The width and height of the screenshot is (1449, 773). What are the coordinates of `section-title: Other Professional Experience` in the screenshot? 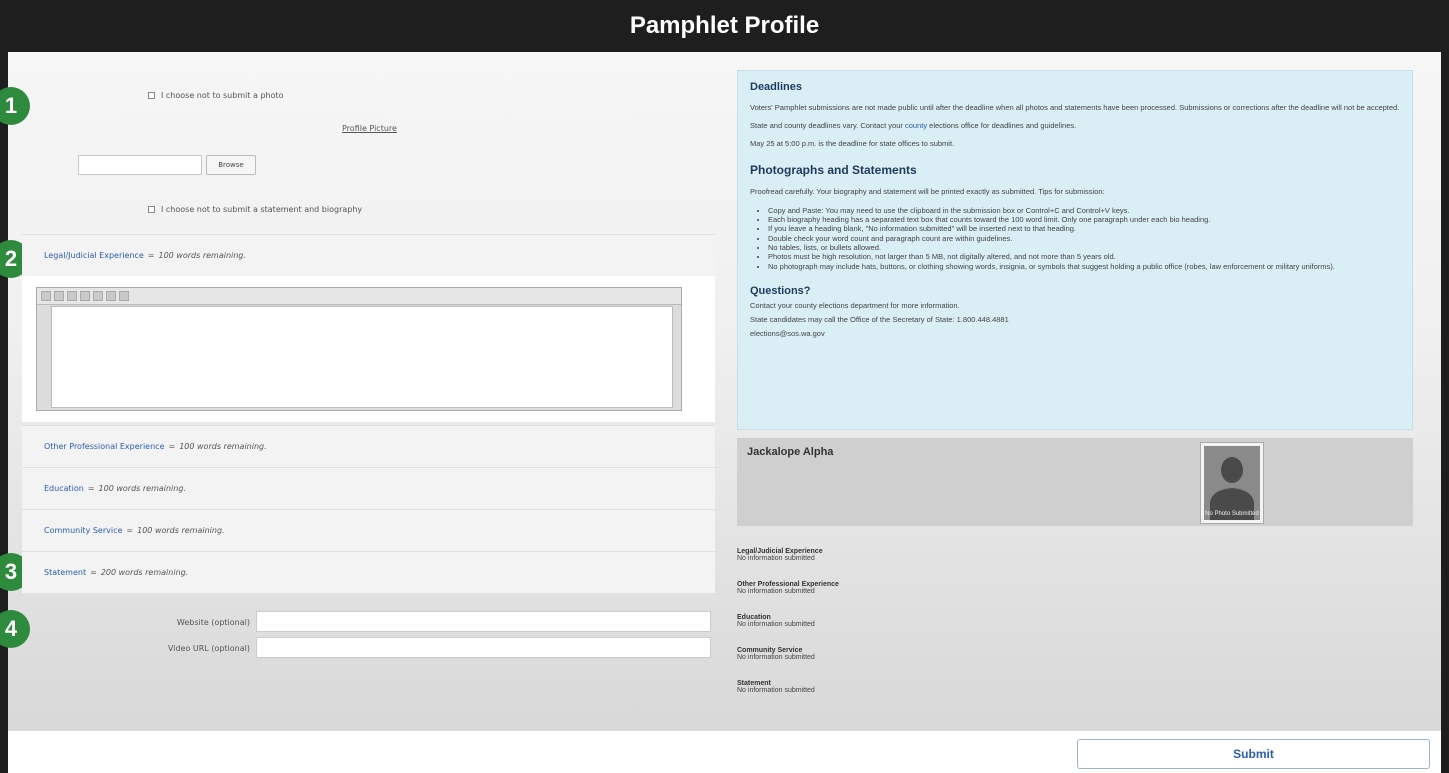 It's located at (104, 446).